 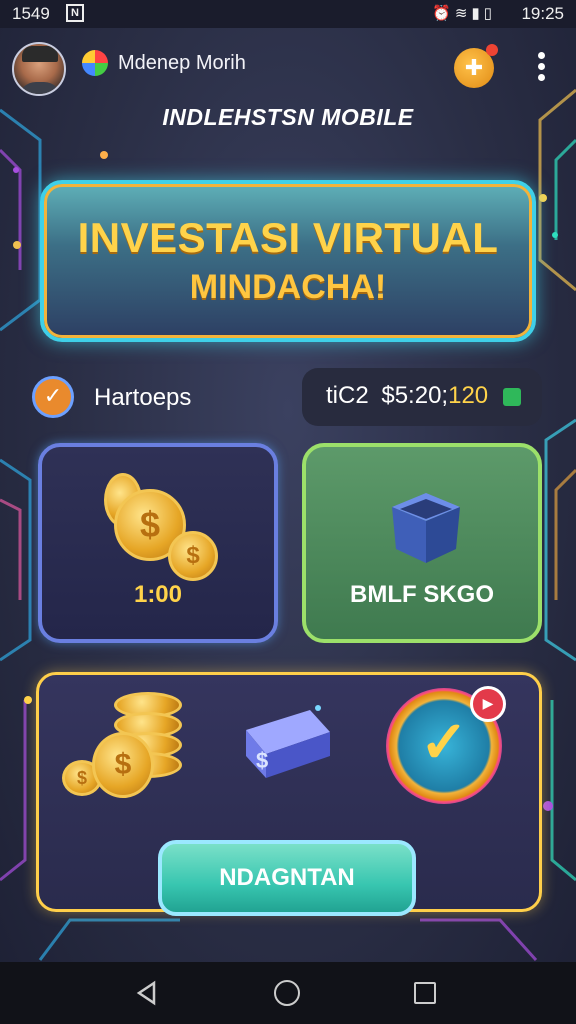 I want to click on hero-banner: INVESTASI VIRTUAL MINDACHA!, so click(x=288, y=261).